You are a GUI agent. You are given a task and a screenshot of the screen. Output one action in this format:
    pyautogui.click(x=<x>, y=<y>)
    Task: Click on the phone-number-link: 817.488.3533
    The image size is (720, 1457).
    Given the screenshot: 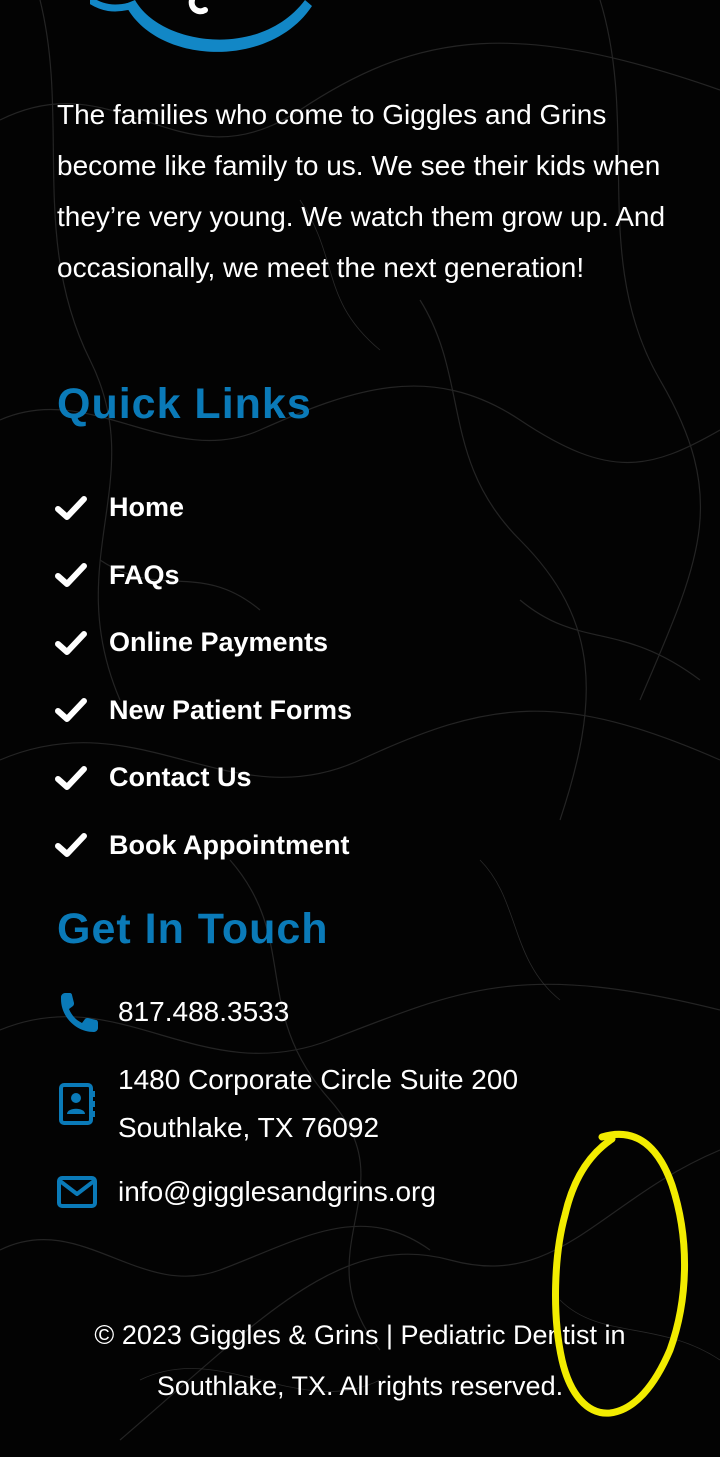 What is the action you would take?
    pyautogui.click(x=203, y=1012)
    